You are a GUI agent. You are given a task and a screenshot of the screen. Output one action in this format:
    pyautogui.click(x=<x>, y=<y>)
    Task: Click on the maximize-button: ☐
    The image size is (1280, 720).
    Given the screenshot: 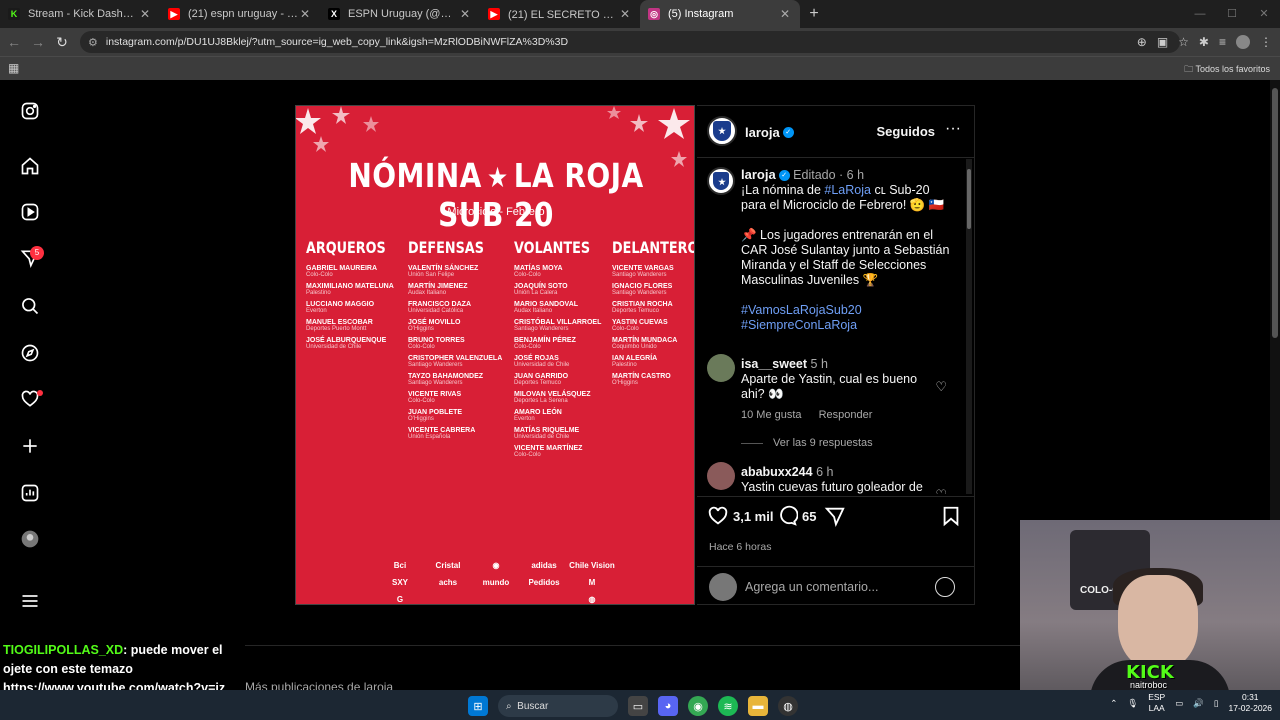 What is the action you would take?
    pyautogui.click(x=1232, y=14)
    